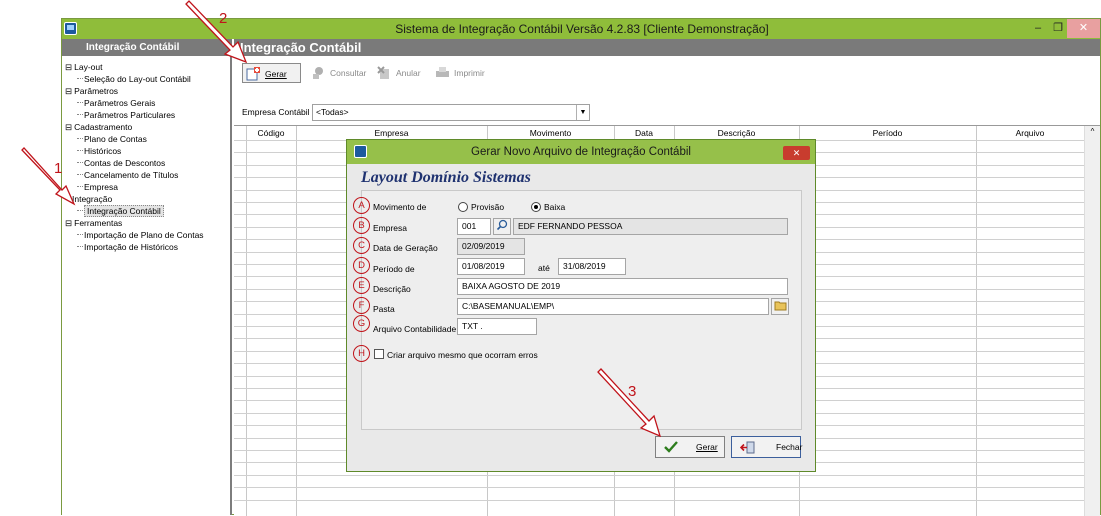  What do you see at coordinates (58, 168) in the screenshot?
I see `callout-number-1: 1` at bounding box center [58, 168].